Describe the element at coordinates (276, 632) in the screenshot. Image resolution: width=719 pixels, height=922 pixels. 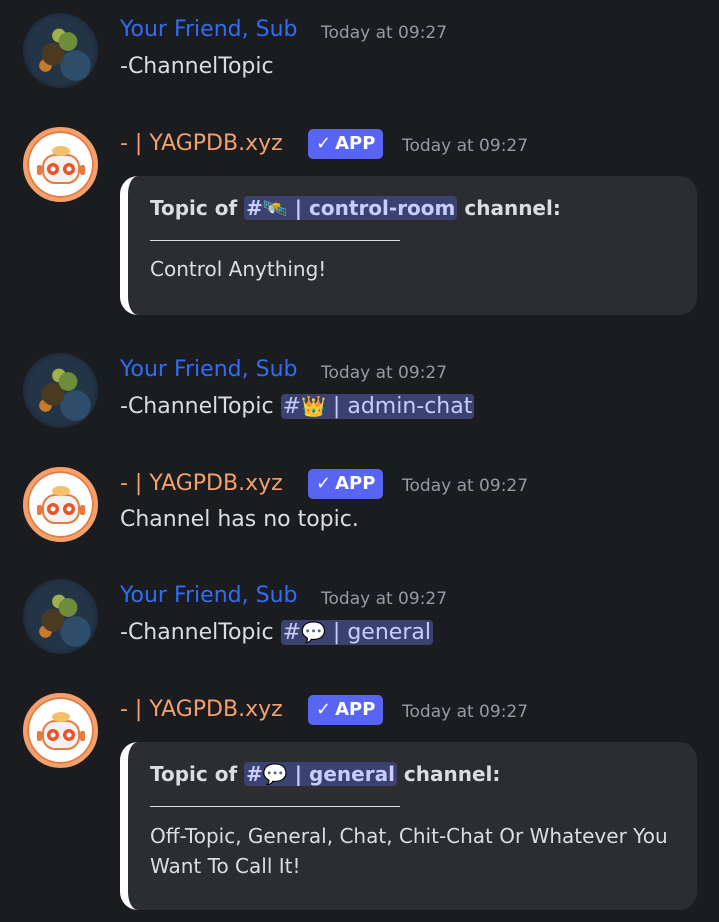
I see `message-text: -ChannelTopic #💬 | general` at that location.